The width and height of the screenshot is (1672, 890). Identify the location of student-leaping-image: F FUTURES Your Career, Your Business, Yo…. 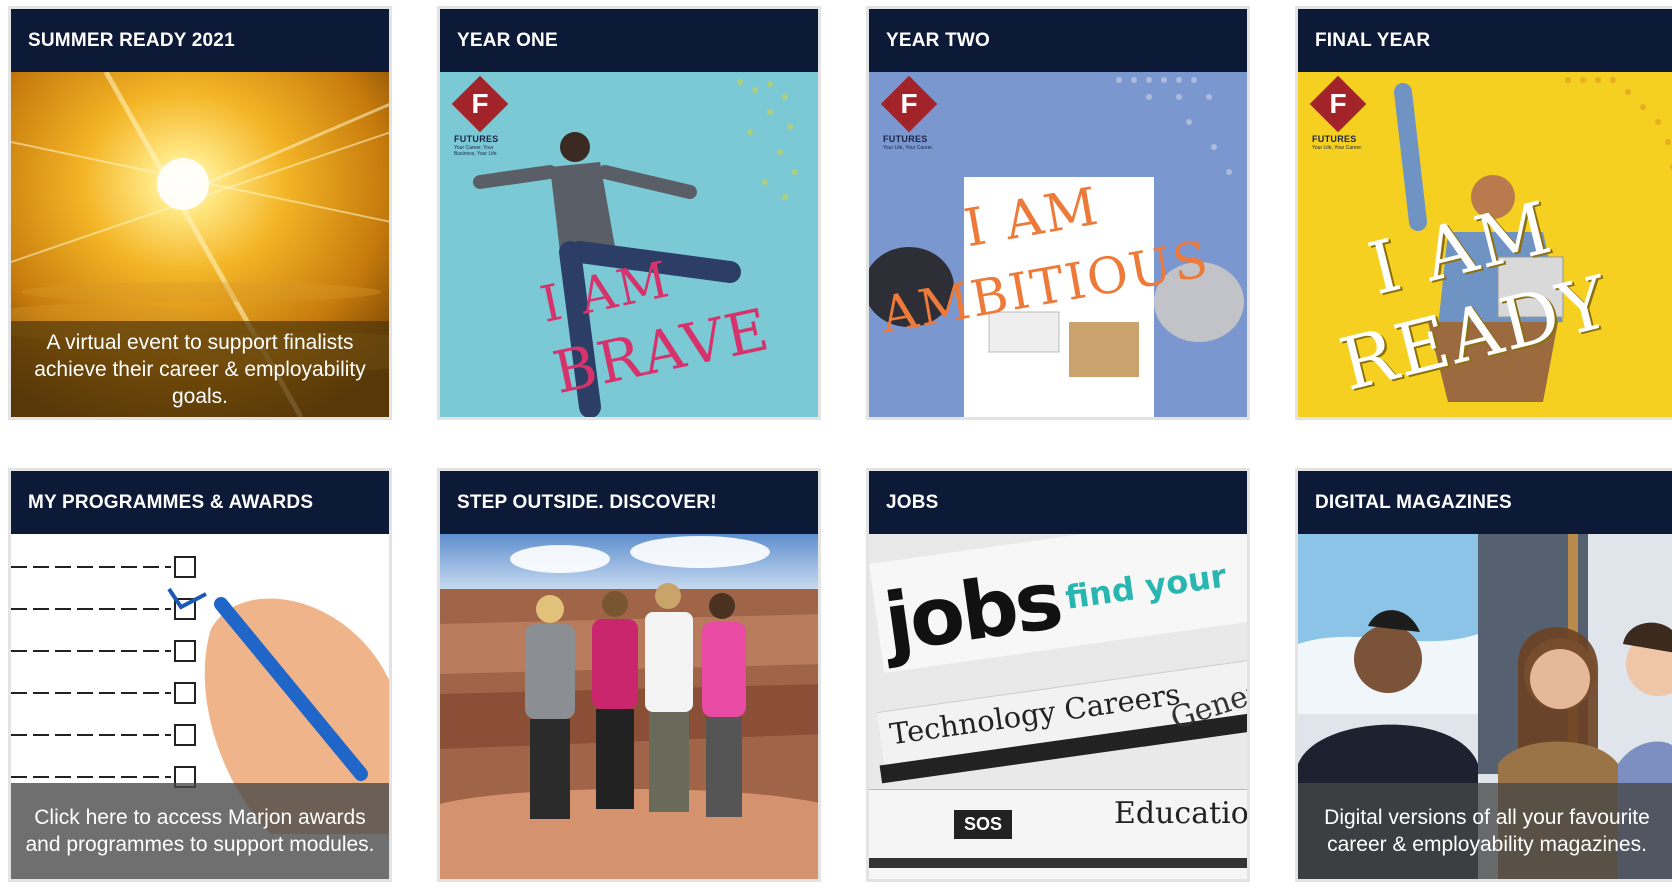
(629, 244).